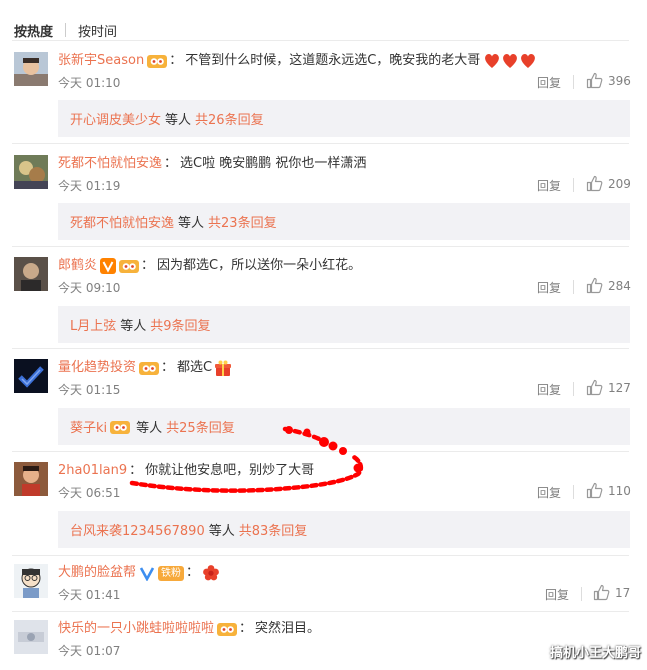  I want to click on like-button: 110, so click(608, 490).